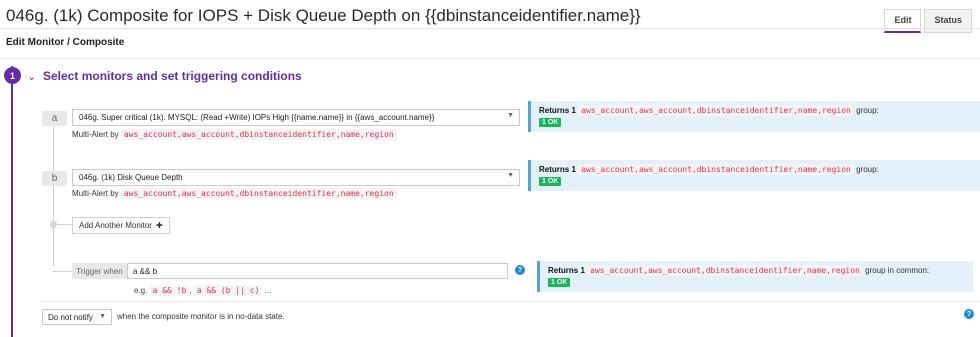 The image size is (980, 337). I want to click on trigger-label: Trigger when, so click(99, 271).